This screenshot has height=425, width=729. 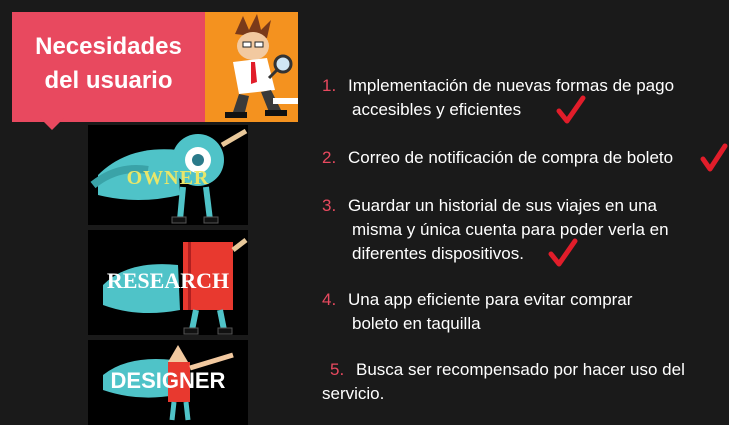 I want to click on item-text: boleto en taquilla, so click(x=416, y=323).